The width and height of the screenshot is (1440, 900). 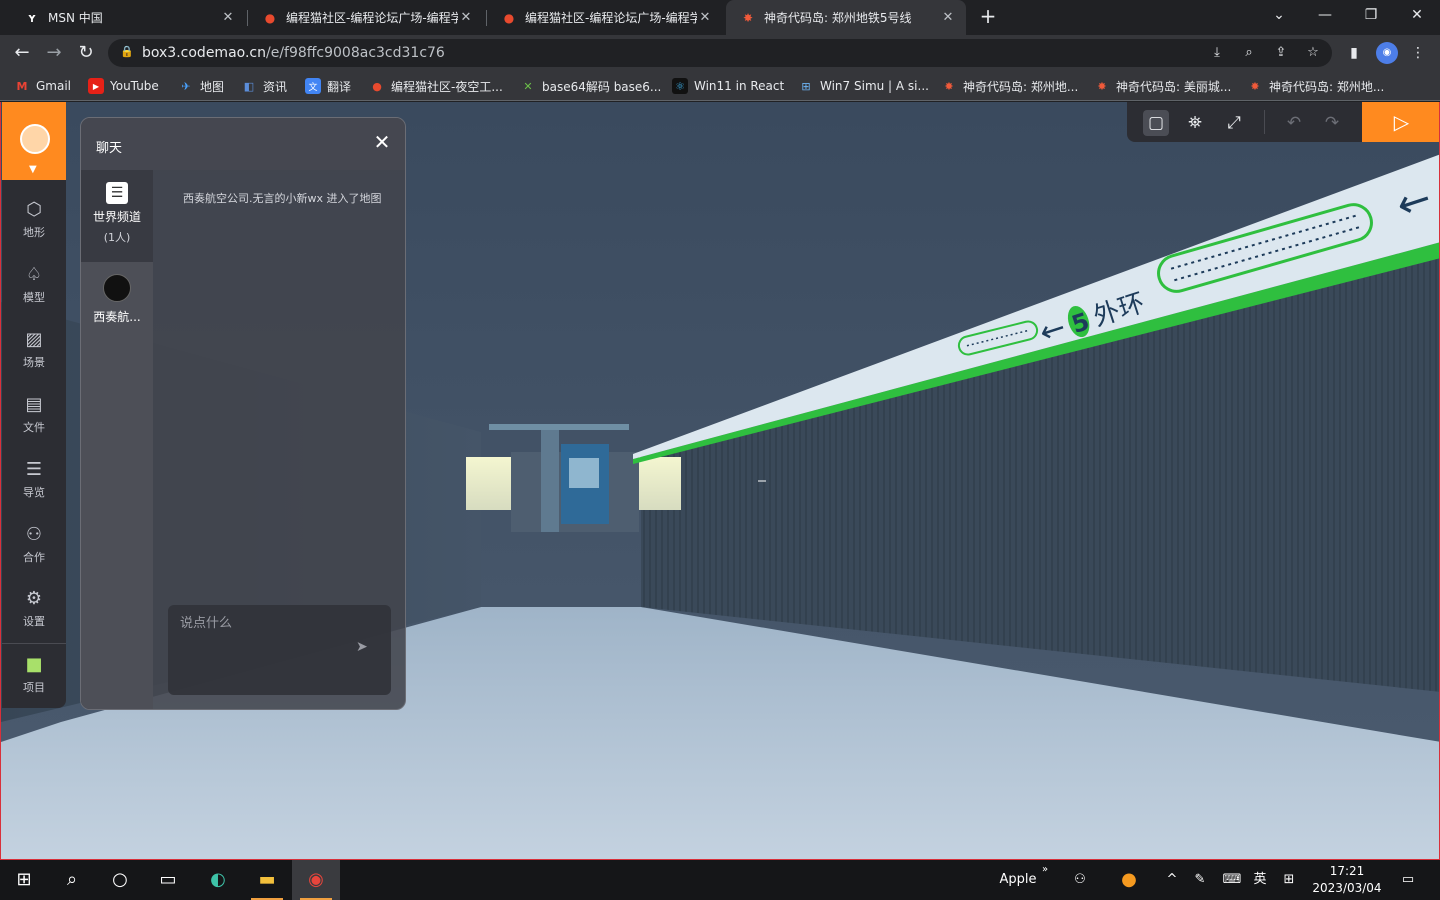 I want to click on back-button: ←, so click(x=22, y=53).